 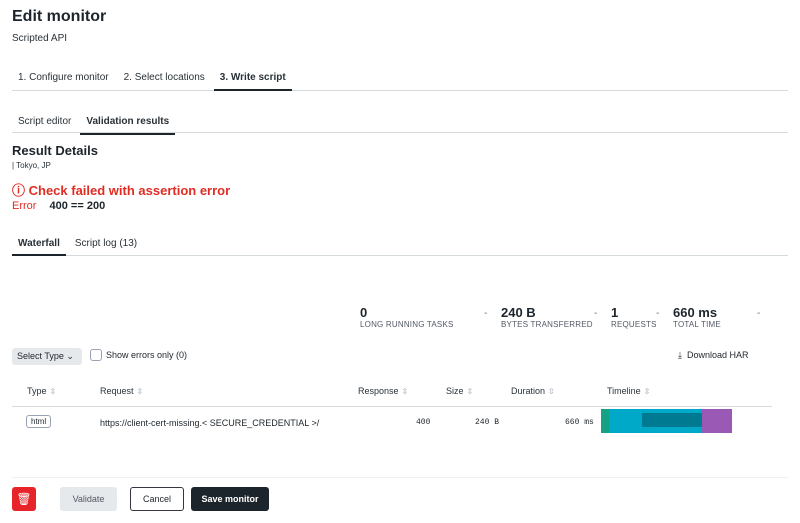 I want to click on response-code: 400, so click(x=423, y=422).